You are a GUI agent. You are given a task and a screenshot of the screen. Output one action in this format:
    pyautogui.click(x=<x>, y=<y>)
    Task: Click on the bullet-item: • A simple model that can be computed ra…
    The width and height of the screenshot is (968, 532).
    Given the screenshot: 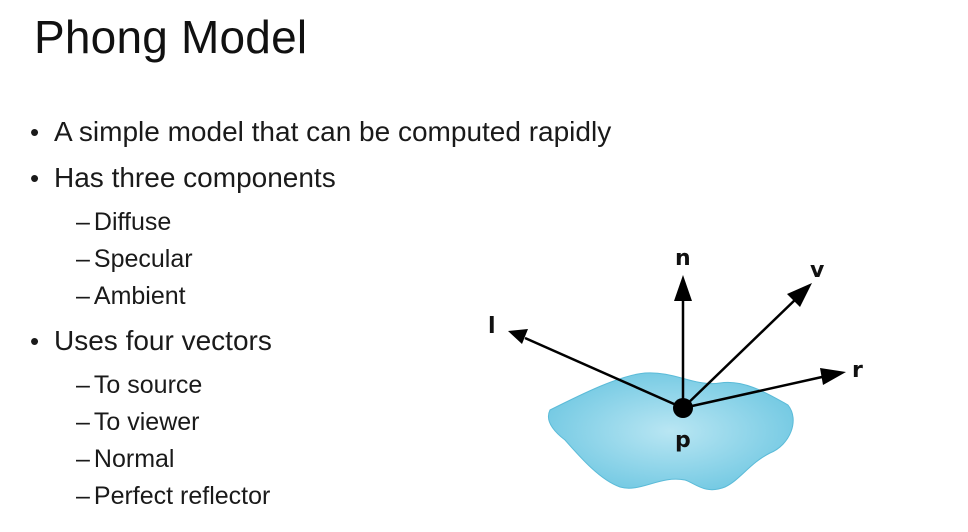 What is the action you would take?
    pyautogui.click(x=370, y=132)
    